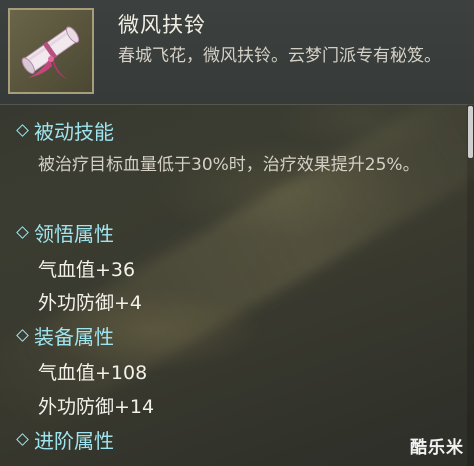 This screenshot has width=474, height=466. Describe the element at coordinates (93, 373) in the screenshot. I see `equipment-stat: 气血值+108` at that location.